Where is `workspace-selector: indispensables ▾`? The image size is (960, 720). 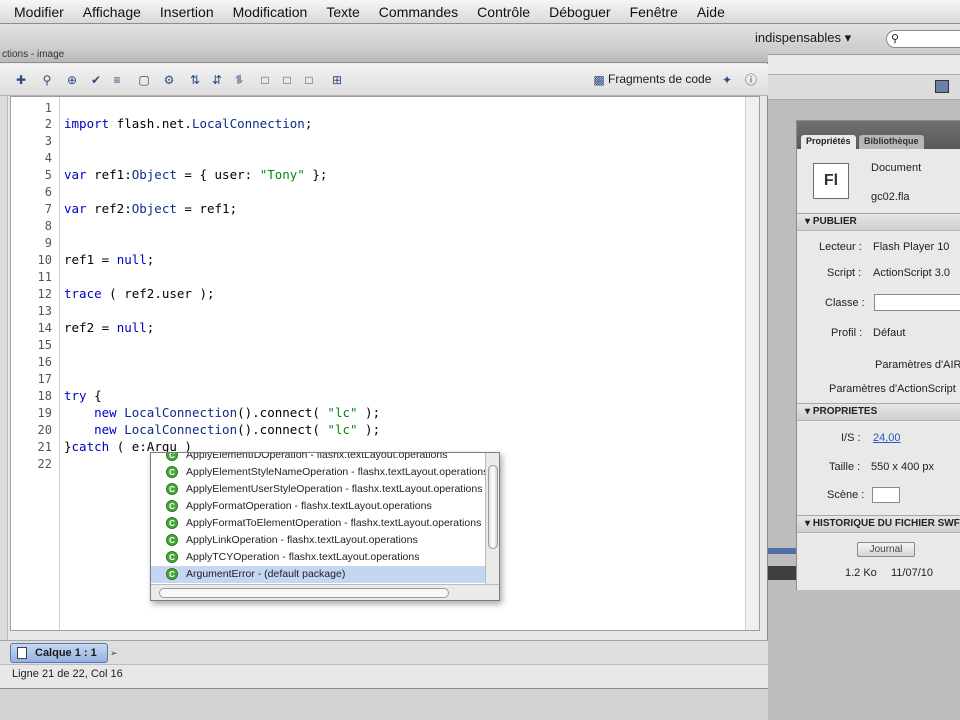 workspace-selector: indispensables ▾ is located at coordinates (803, 38).